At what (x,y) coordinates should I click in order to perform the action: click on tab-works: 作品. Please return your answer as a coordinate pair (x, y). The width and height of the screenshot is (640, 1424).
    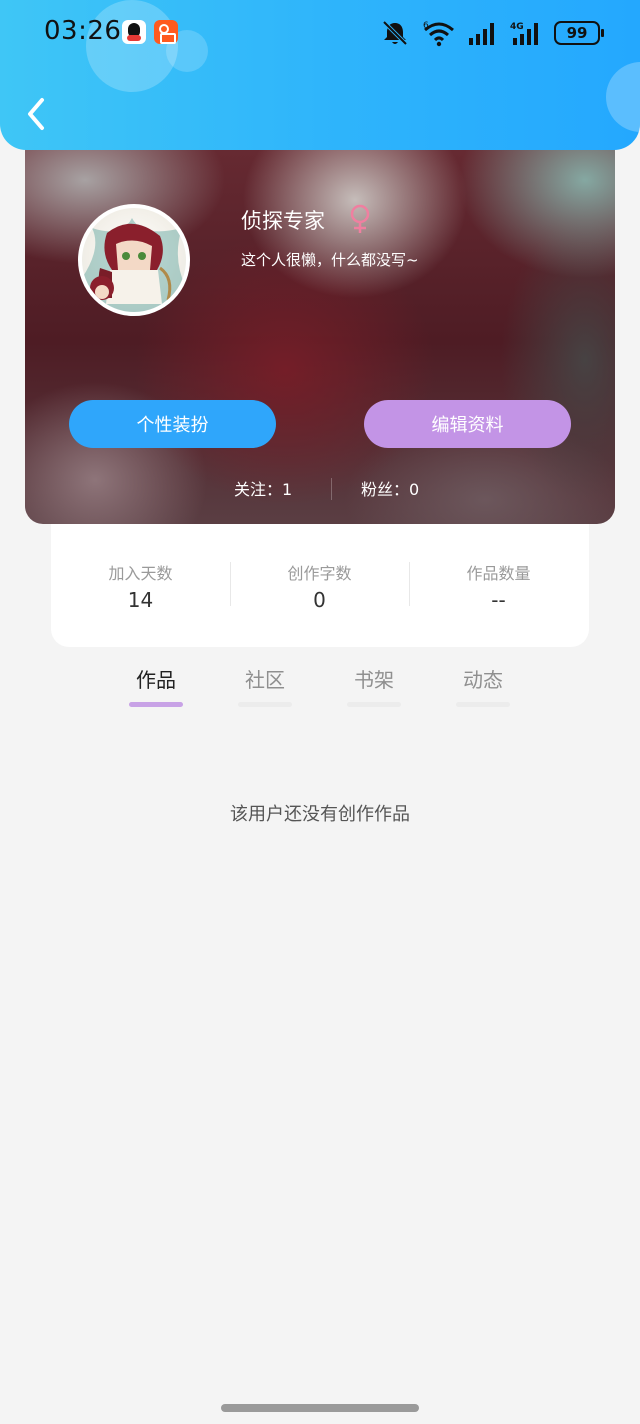
    Looking at the image, I should click on (156, 678).